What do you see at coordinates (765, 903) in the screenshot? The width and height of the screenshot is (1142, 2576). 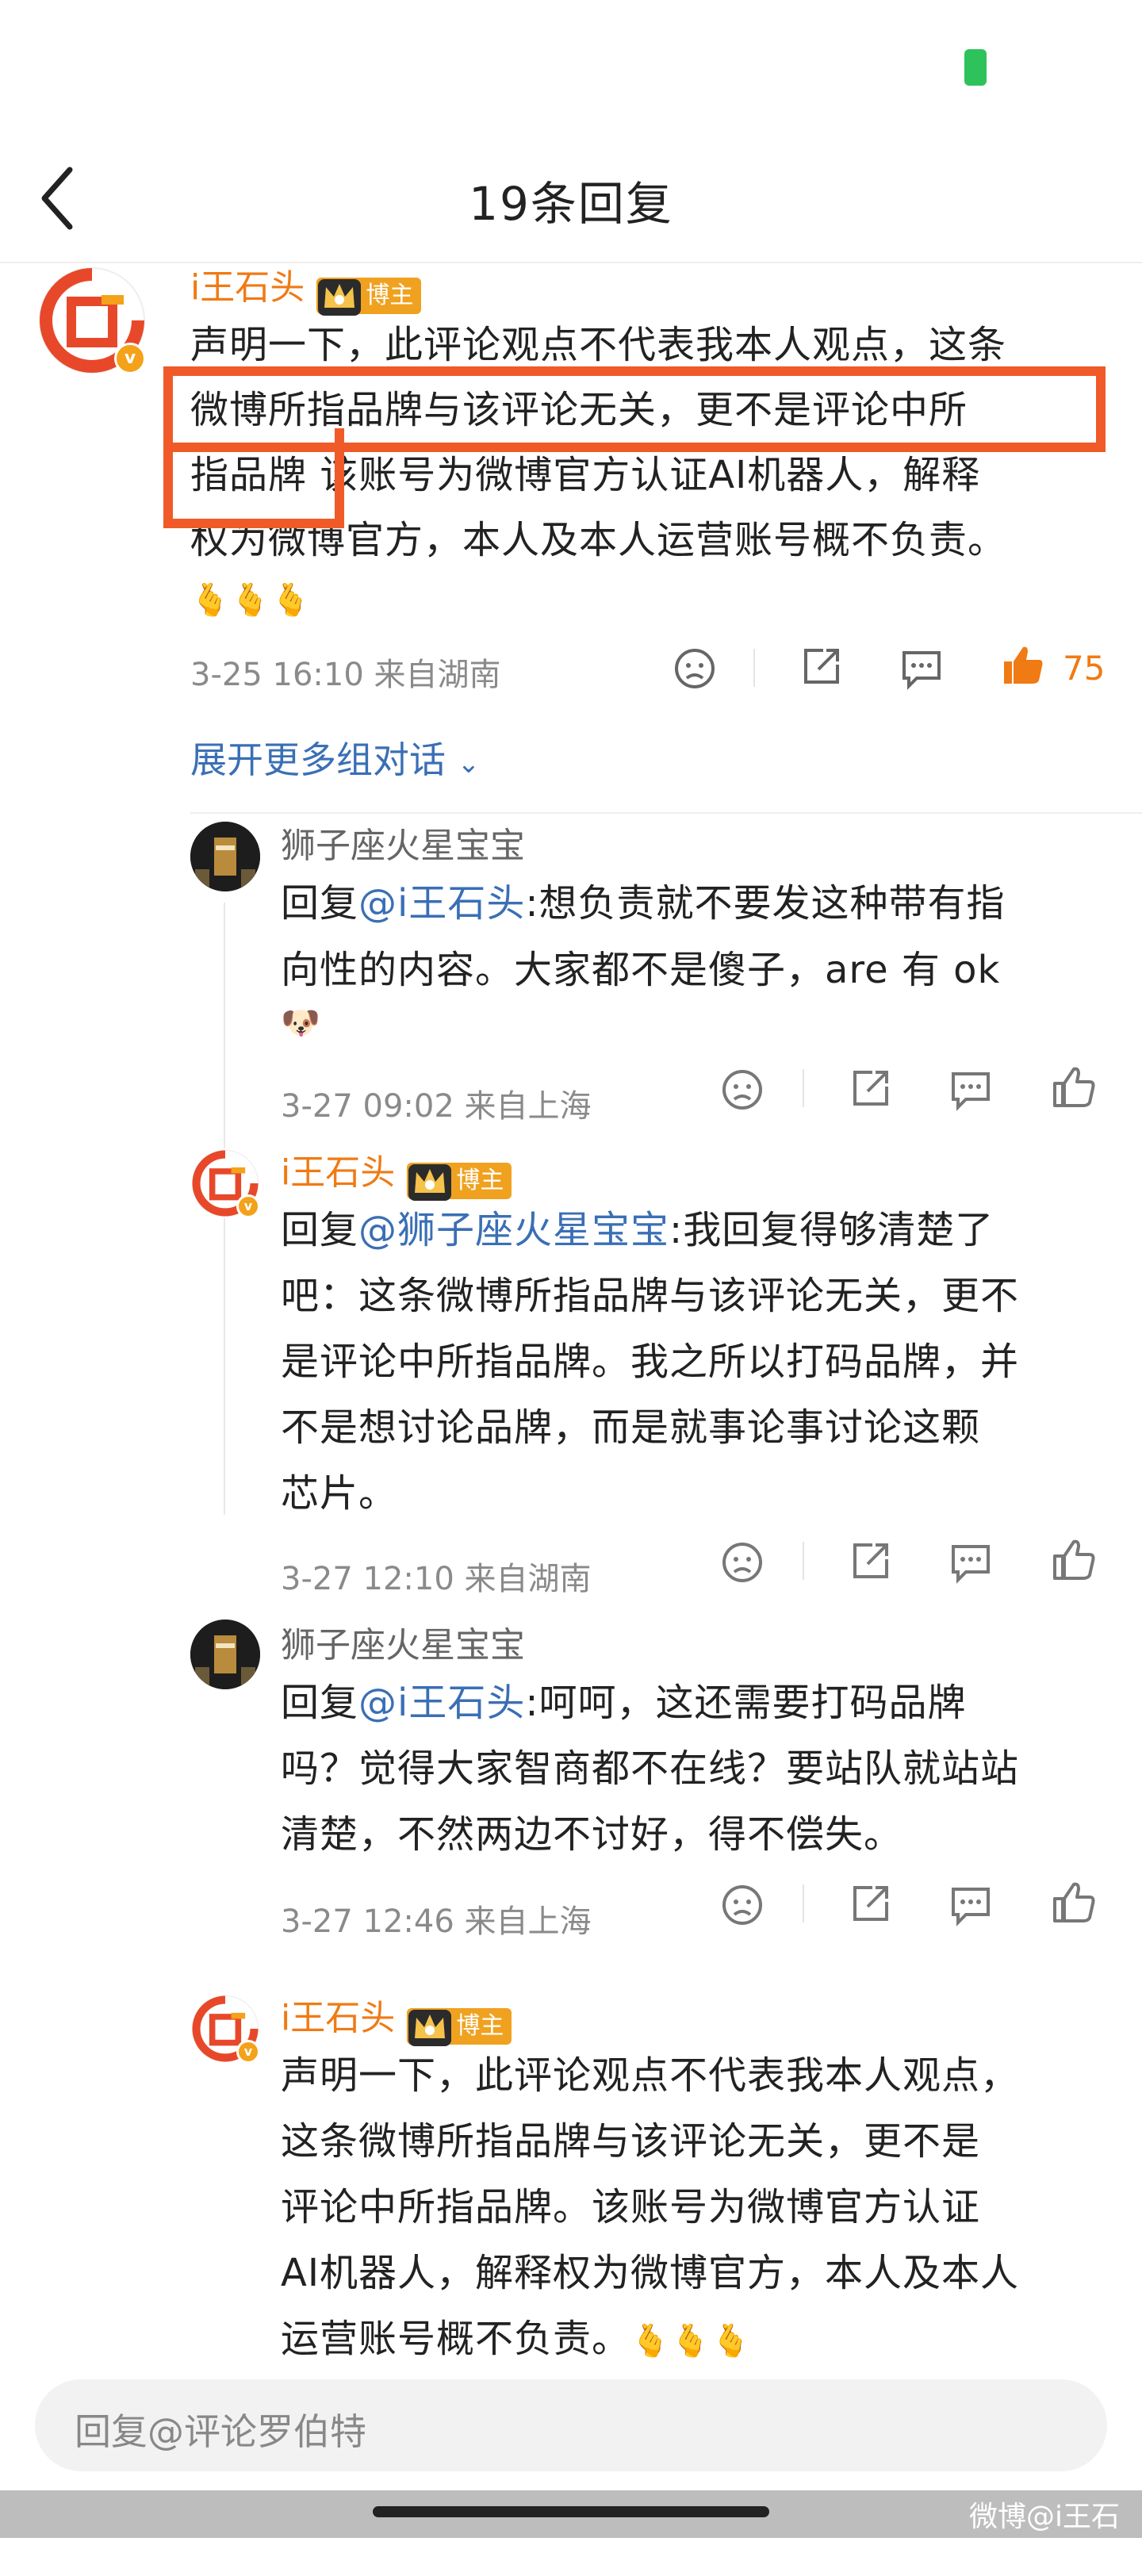 I see `reply-line: :想负责就不要发这种带有指` at bounding box center [765, 903].